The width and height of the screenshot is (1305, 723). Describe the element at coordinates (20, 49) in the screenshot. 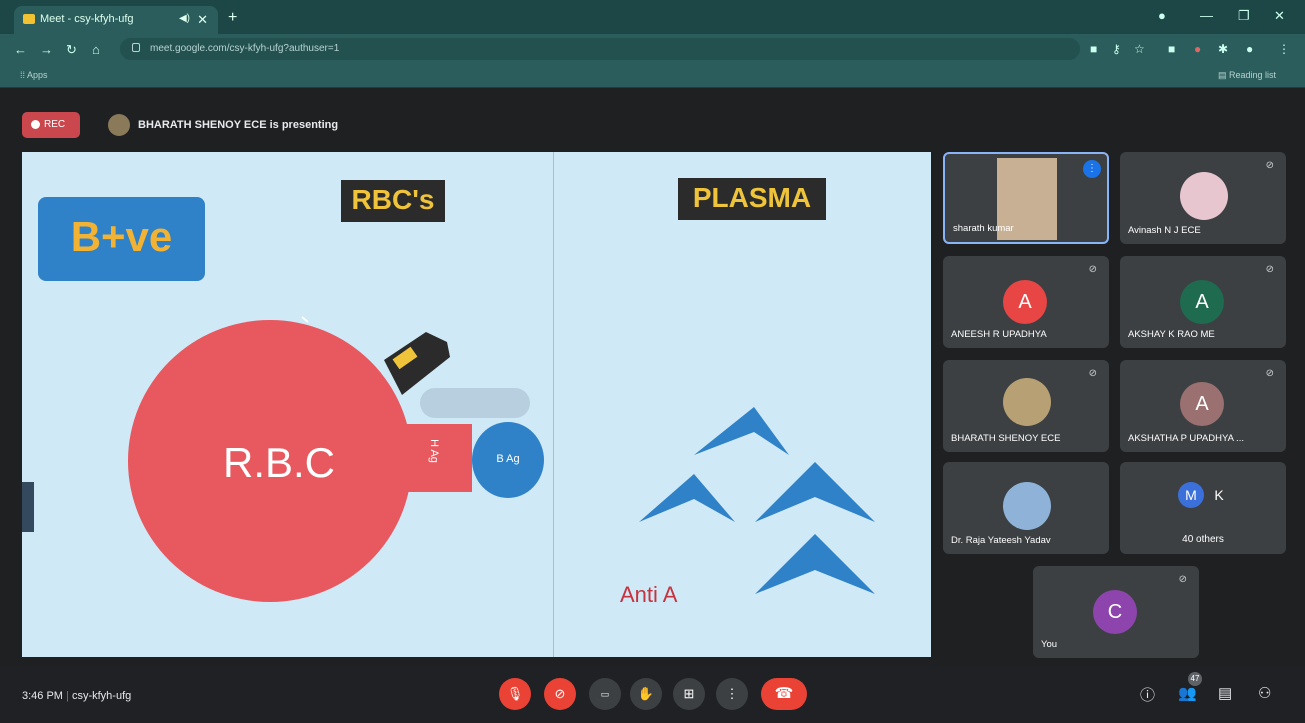

I see `back-icon: ←` at that location.